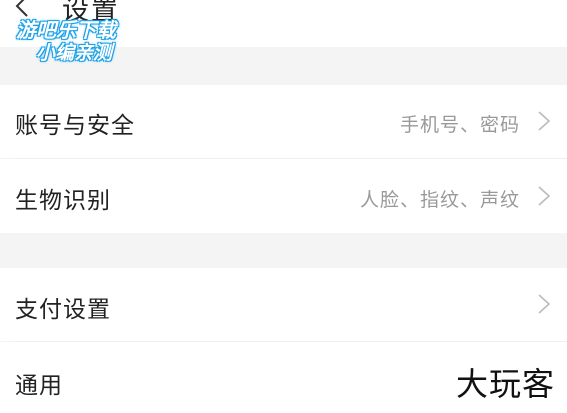 The image size is (567, 413). I want to click on watermark-text: 大玩客, so click(505, 384).